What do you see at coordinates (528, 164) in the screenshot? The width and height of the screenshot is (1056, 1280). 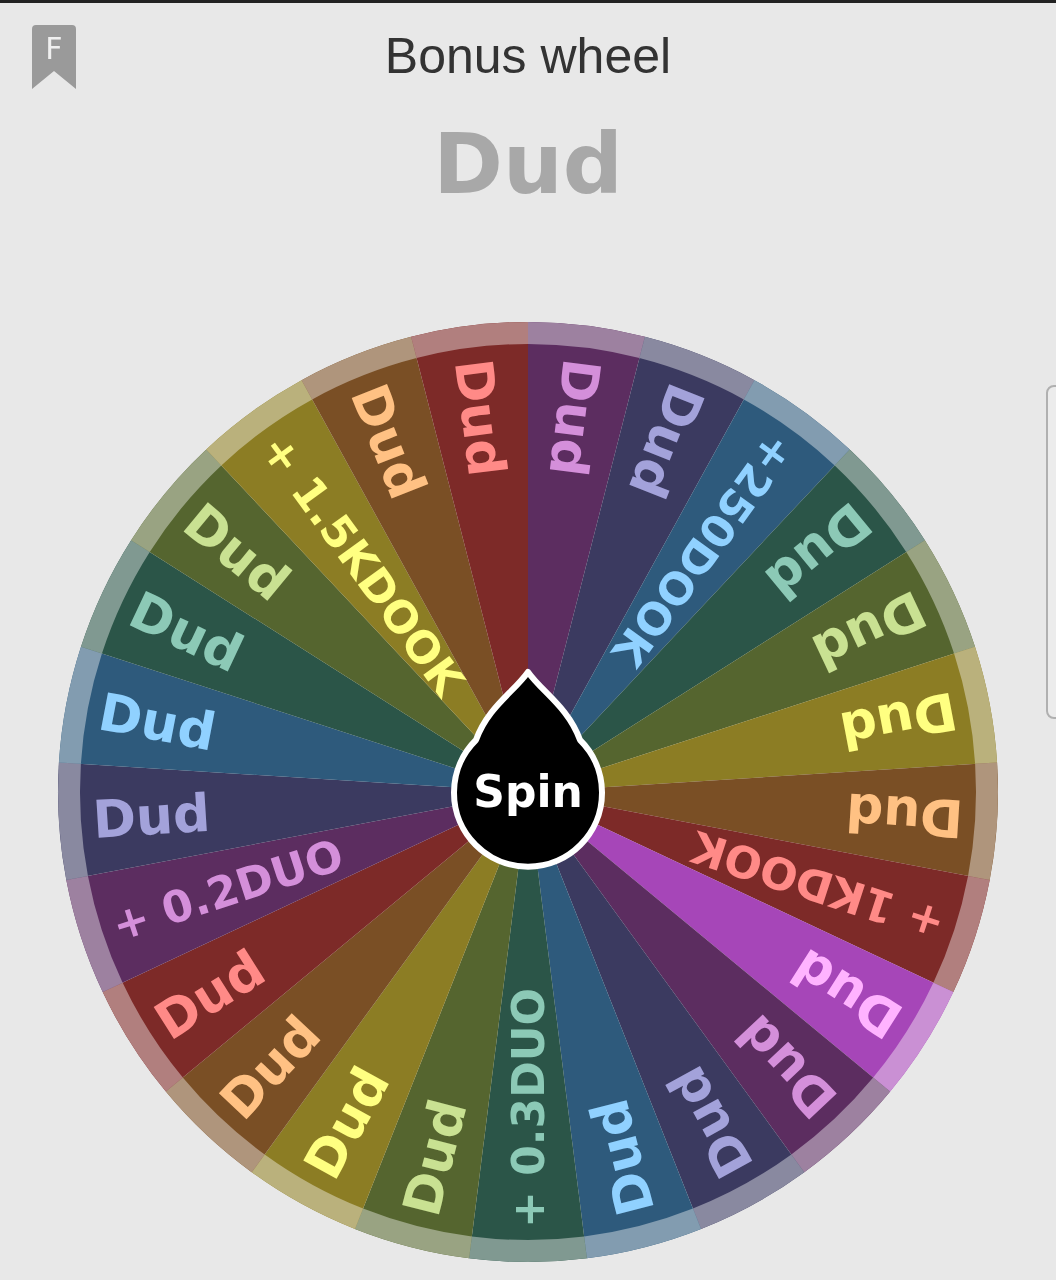 I see `result-text: Dud` at bounding box center [528, 164].